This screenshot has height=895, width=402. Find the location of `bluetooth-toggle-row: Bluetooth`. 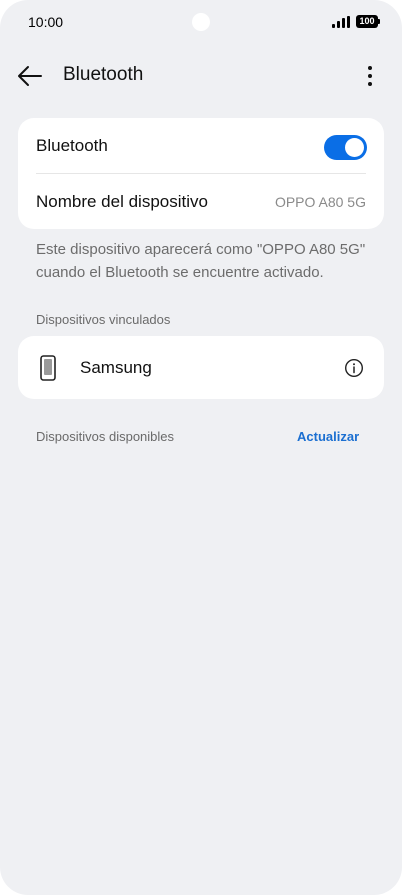

bluetooth-toggle-row: Bluetooth is located at coordinates (201, 145).